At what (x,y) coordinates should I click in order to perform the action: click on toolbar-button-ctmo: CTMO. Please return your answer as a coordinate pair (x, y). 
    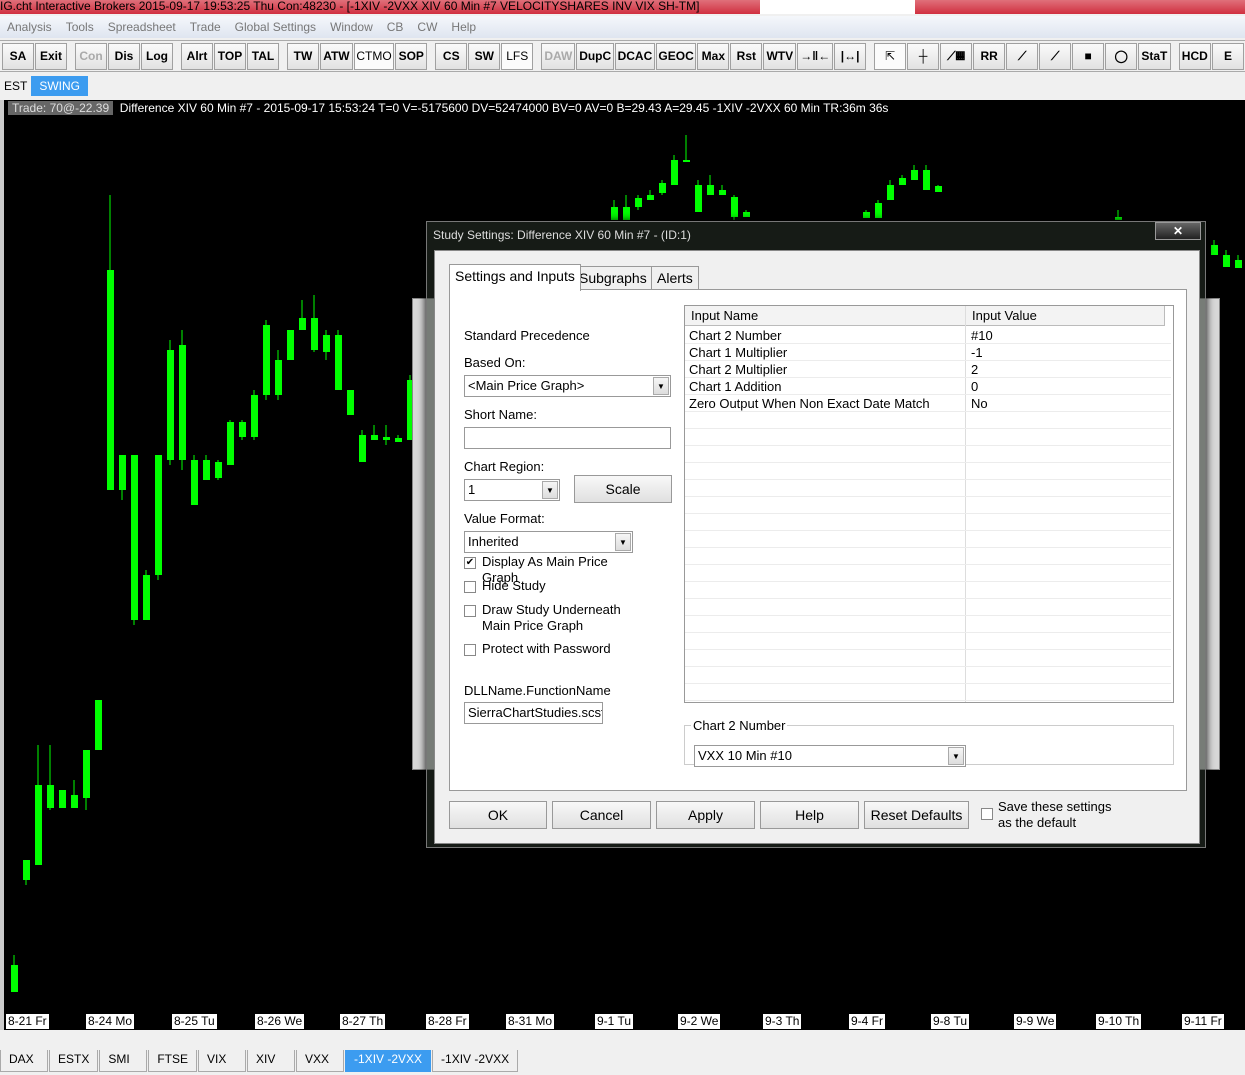
    Looking at the image, I should click on (374, 56).